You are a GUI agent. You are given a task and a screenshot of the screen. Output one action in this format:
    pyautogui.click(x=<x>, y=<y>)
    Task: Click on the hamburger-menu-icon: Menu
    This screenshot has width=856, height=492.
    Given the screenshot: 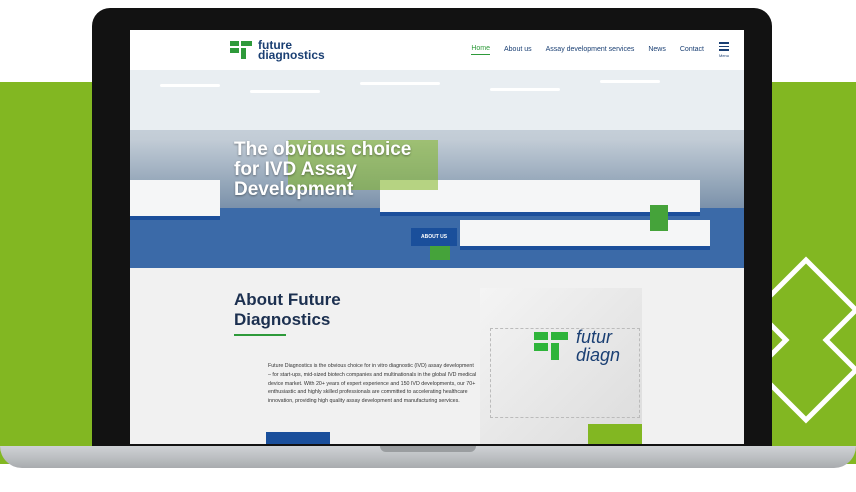 What is the action you would take?
    pyautogui.click(x=724, y=50)
    